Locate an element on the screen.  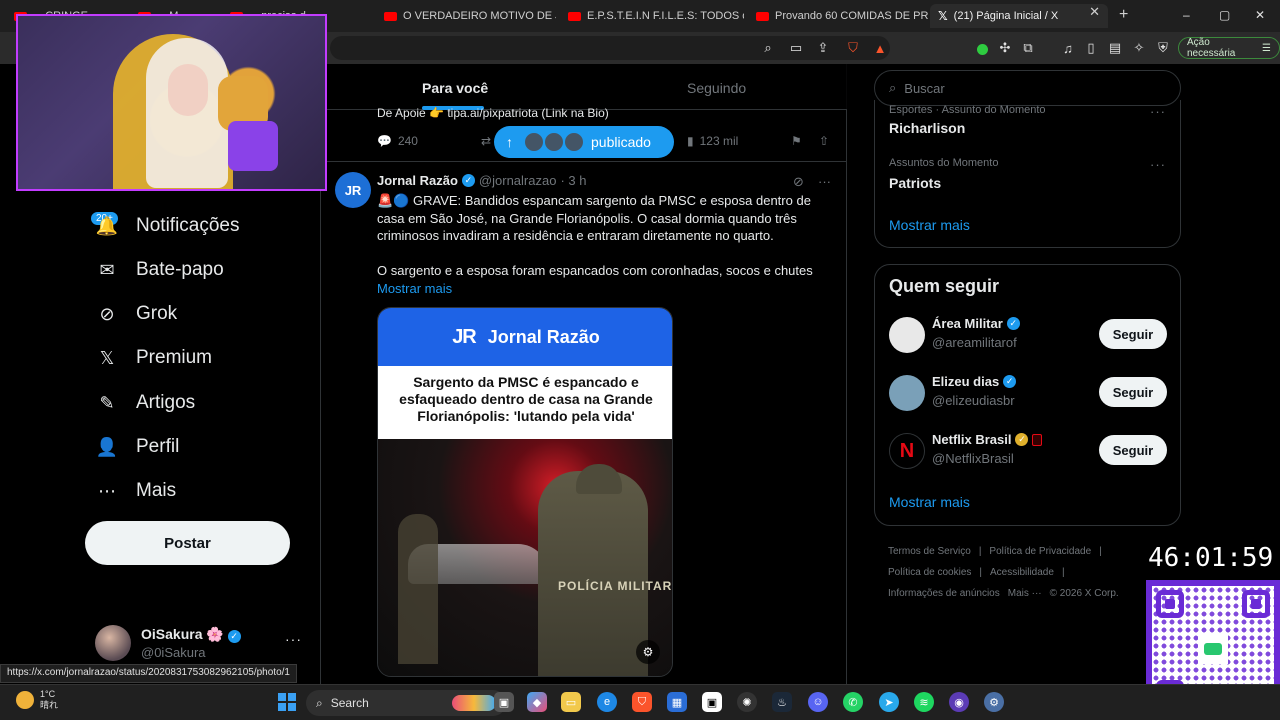
views-button: ▮ 123 mil is located at coordinates (712, 141).